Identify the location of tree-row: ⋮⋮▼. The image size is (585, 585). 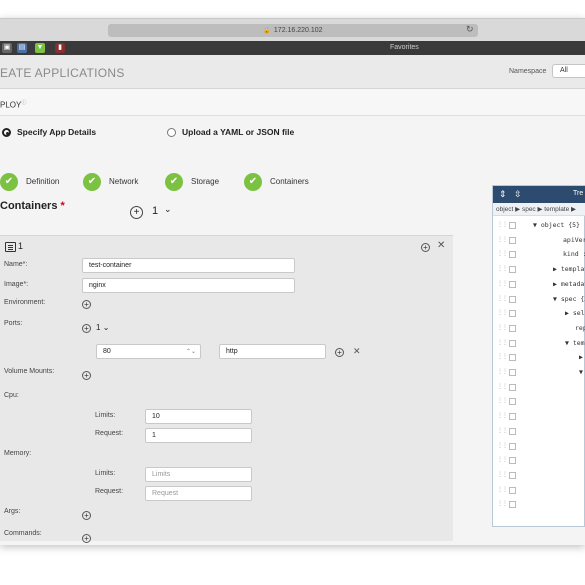
(539, 387).